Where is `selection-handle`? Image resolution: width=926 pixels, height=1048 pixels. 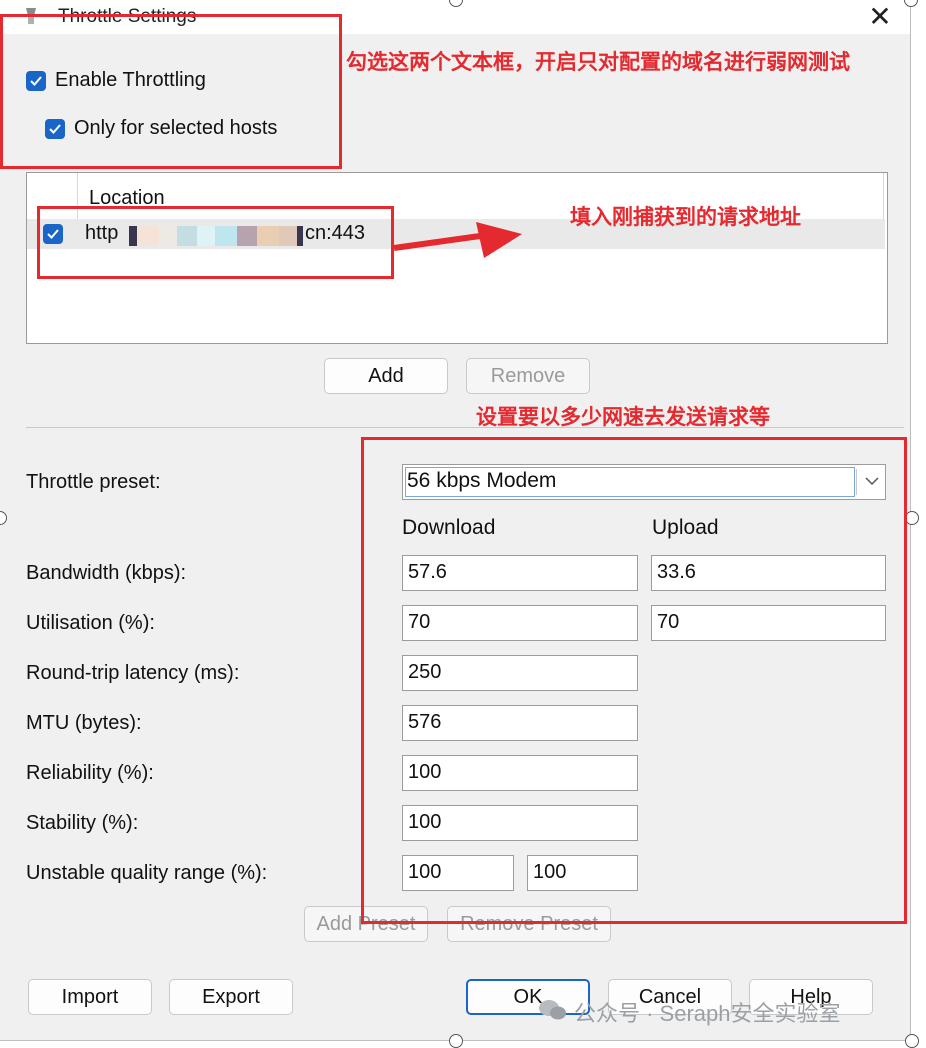
selection-handle is located at coordinates (912, 518).